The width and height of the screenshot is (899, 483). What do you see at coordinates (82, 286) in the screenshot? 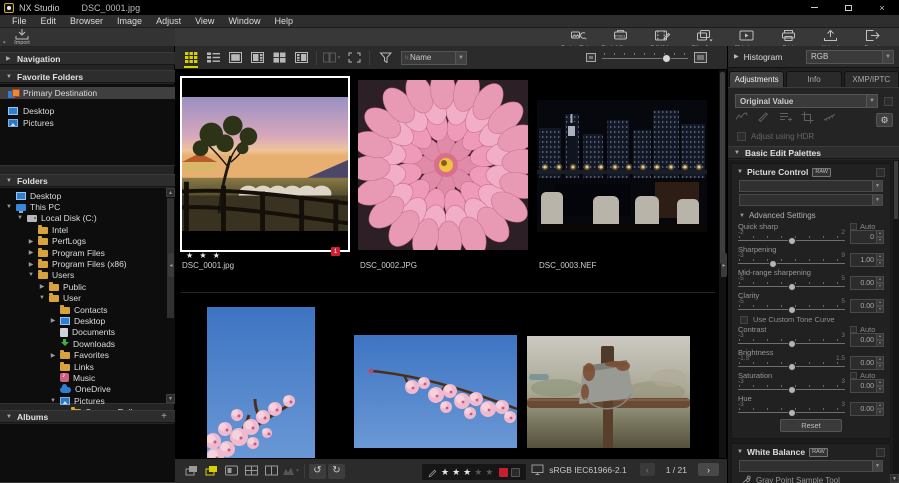
I see `folder-tree-item-public: ▶ Public` at bounding box center [82, 286].